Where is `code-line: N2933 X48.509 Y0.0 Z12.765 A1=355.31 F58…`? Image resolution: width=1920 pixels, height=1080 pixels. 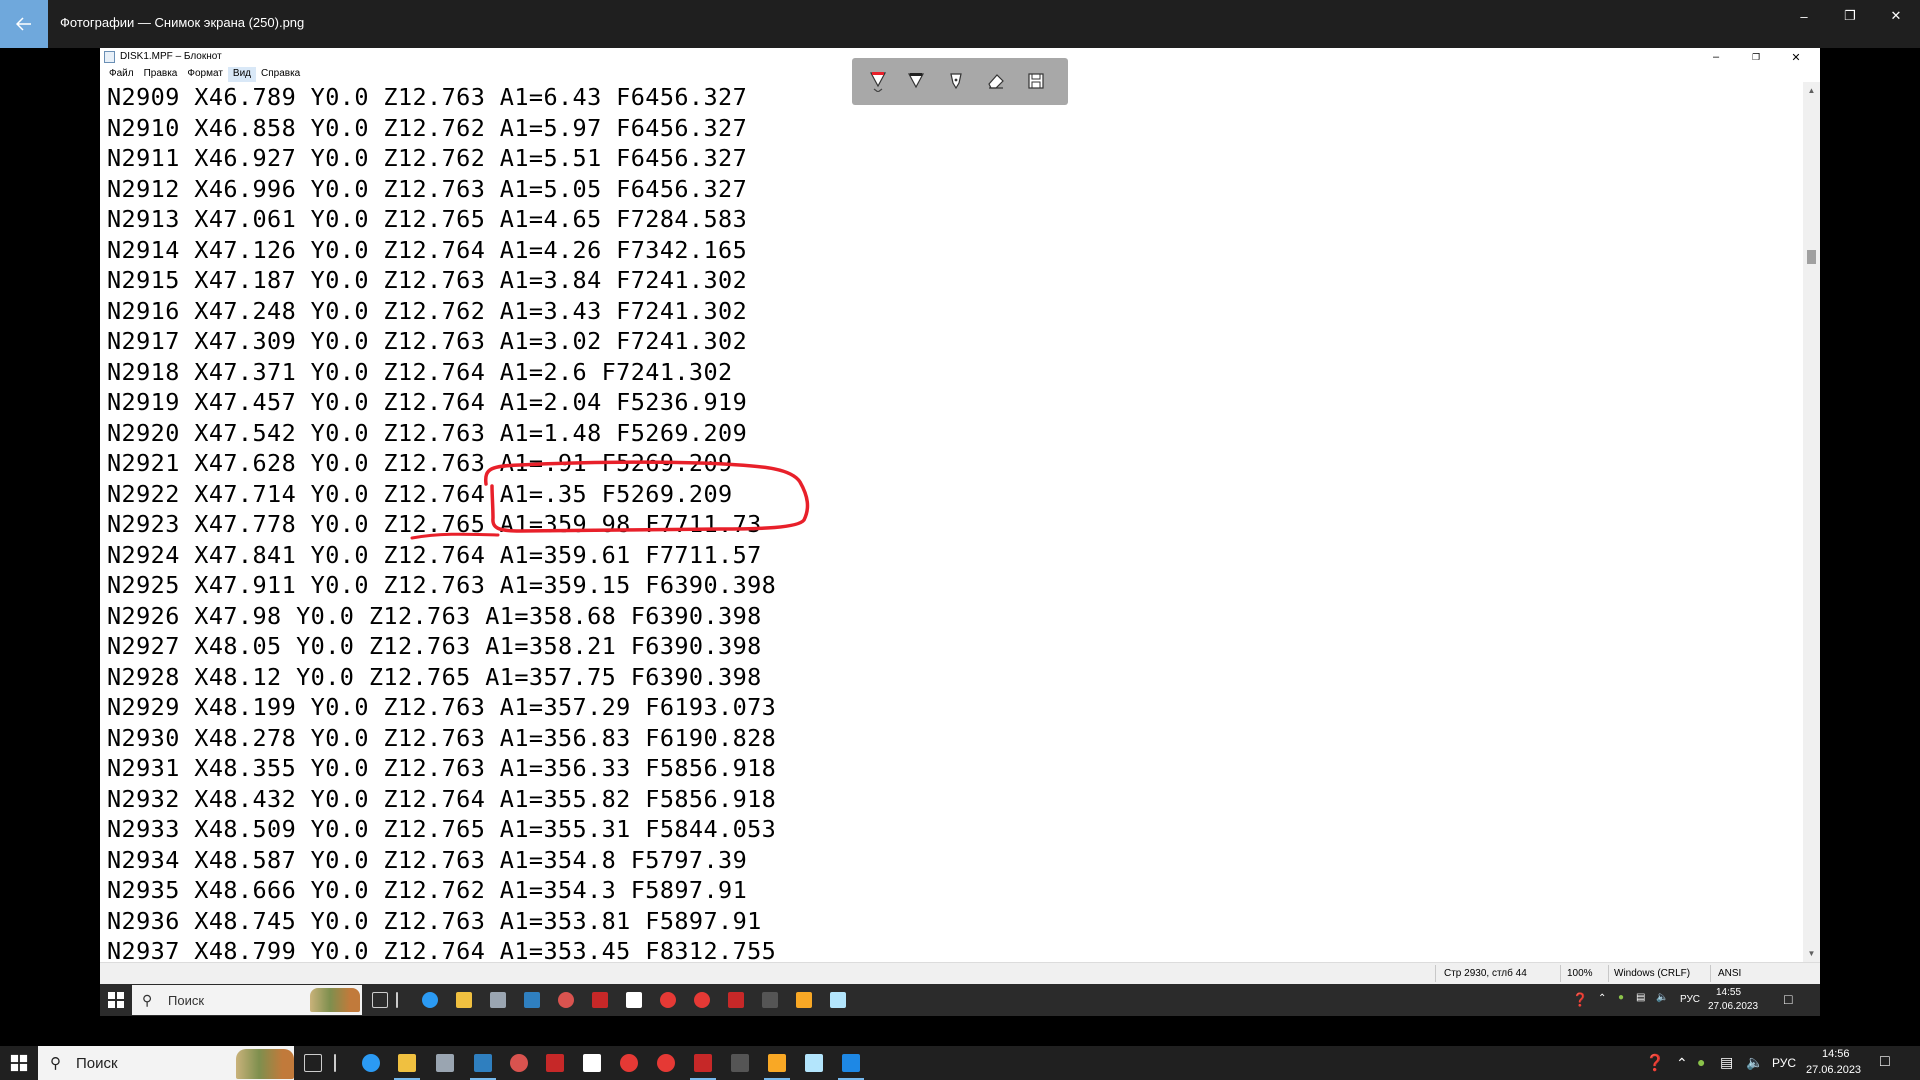
code-line: N2933 X48.509 Y0.0 Z12.765 A1=355.31 F58… is located at coordinates (442, 829).